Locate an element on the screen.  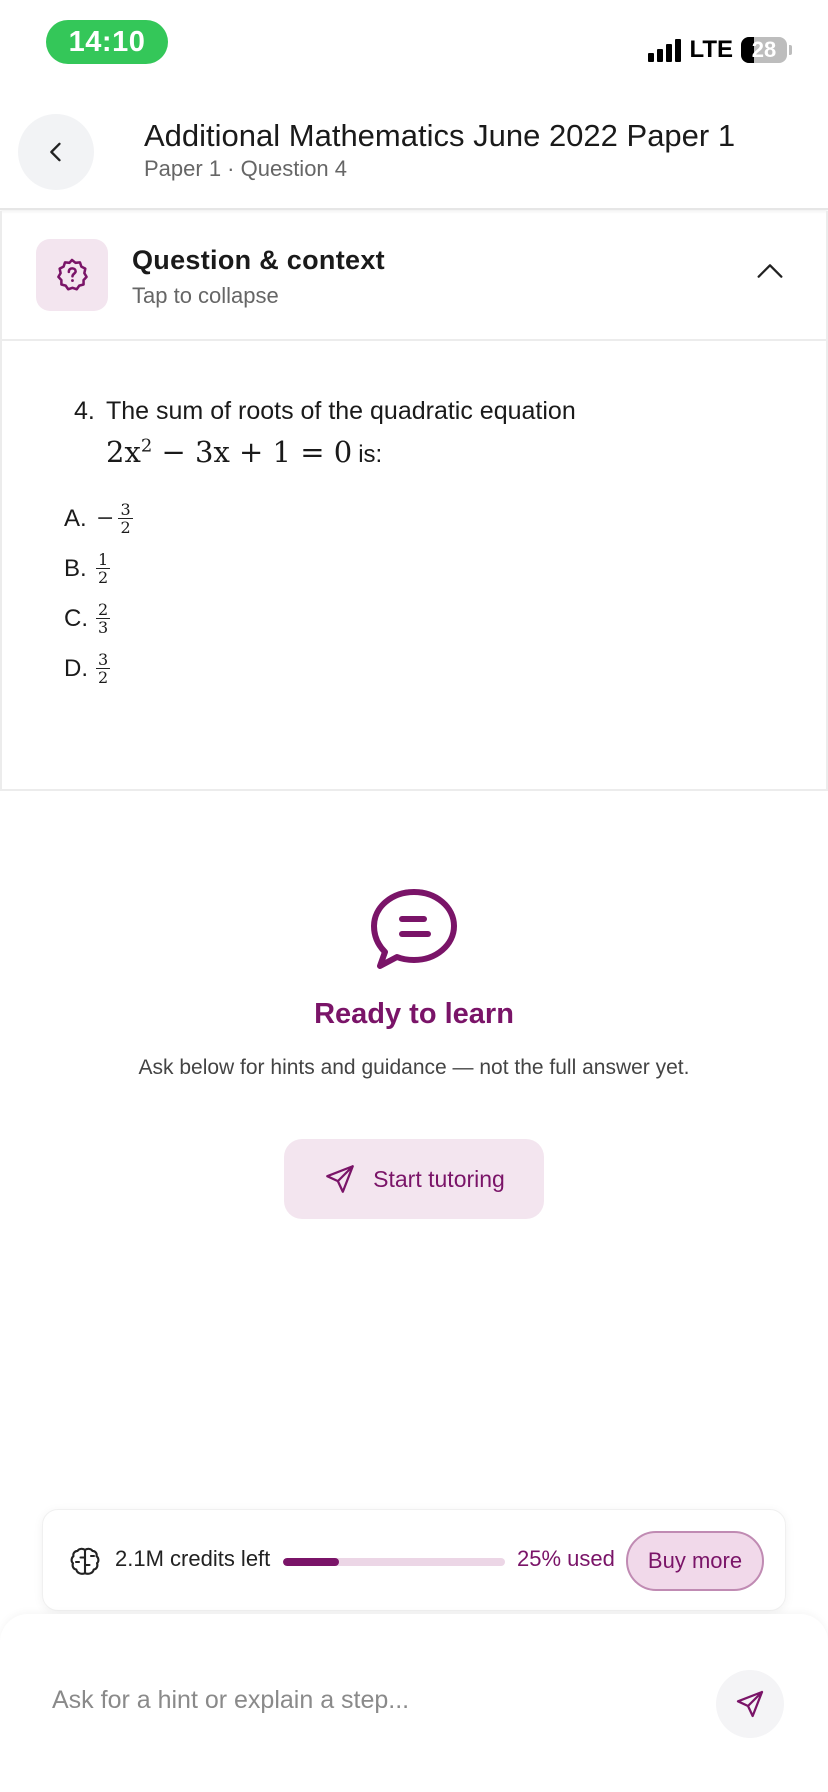
option-label: B. is located at coordinates (75, 568).